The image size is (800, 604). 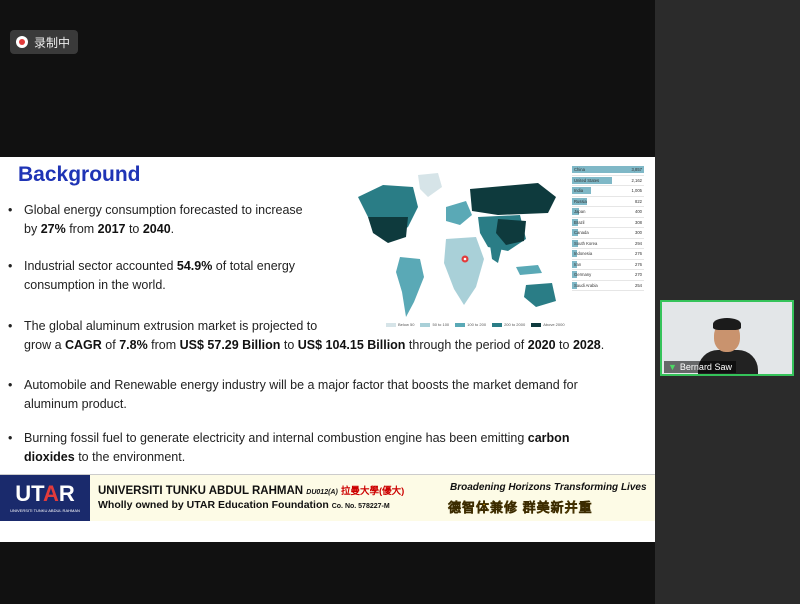 I want to click on world-map, so click(x=457, y=245).